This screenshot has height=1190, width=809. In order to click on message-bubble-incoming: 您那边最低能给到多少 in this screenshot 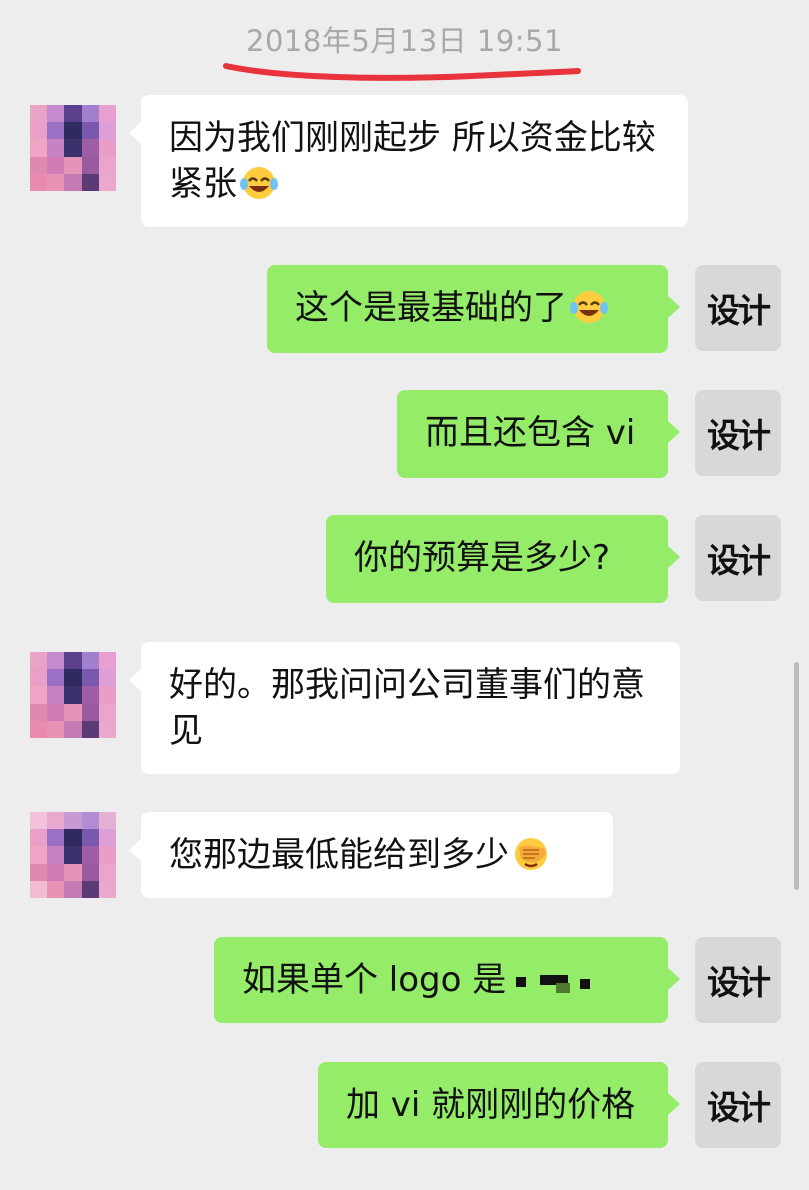, I will do `click(371, 855)`.